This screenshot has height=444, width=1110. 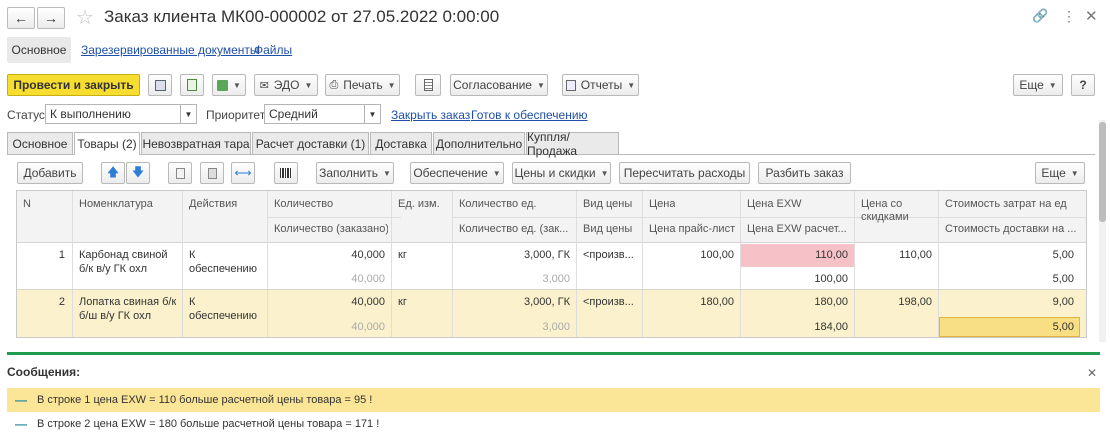 I want to click on share-icon: ⟷, so click(x=243, y=173).